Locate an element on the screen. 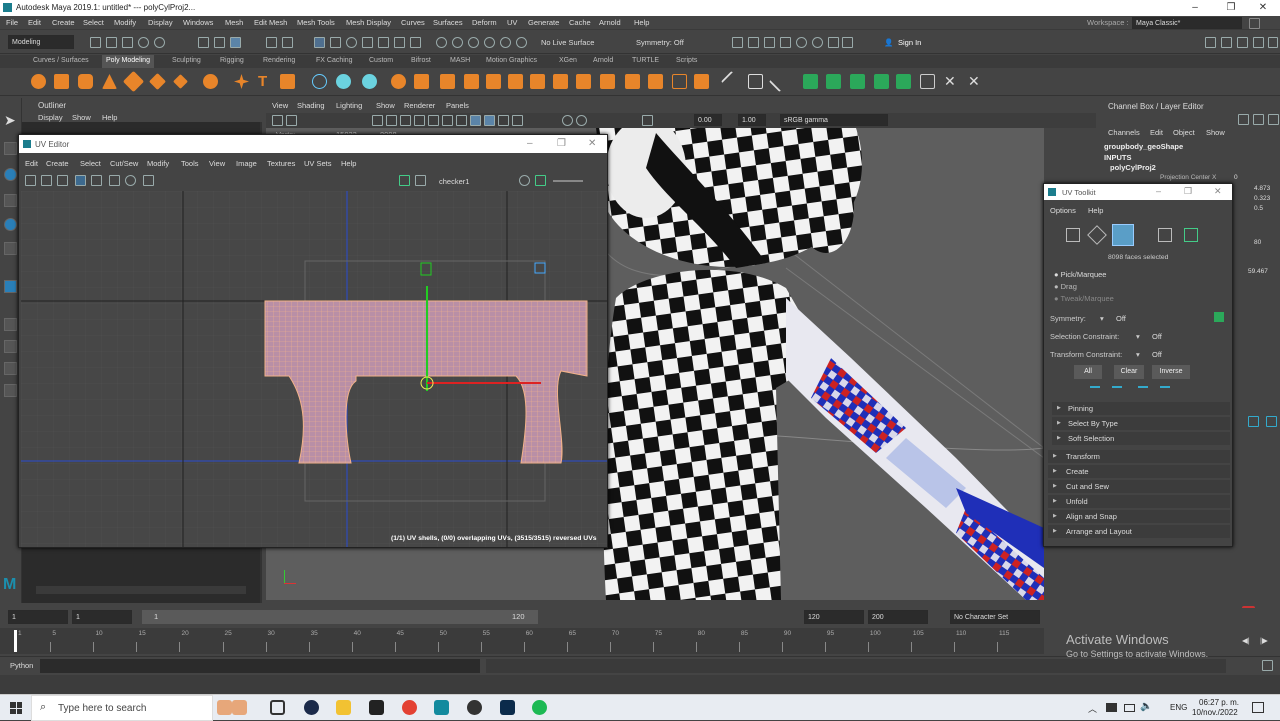 This screenshot has width=1280, height=721. select-uv-icon is located at coordinates (335, 42).